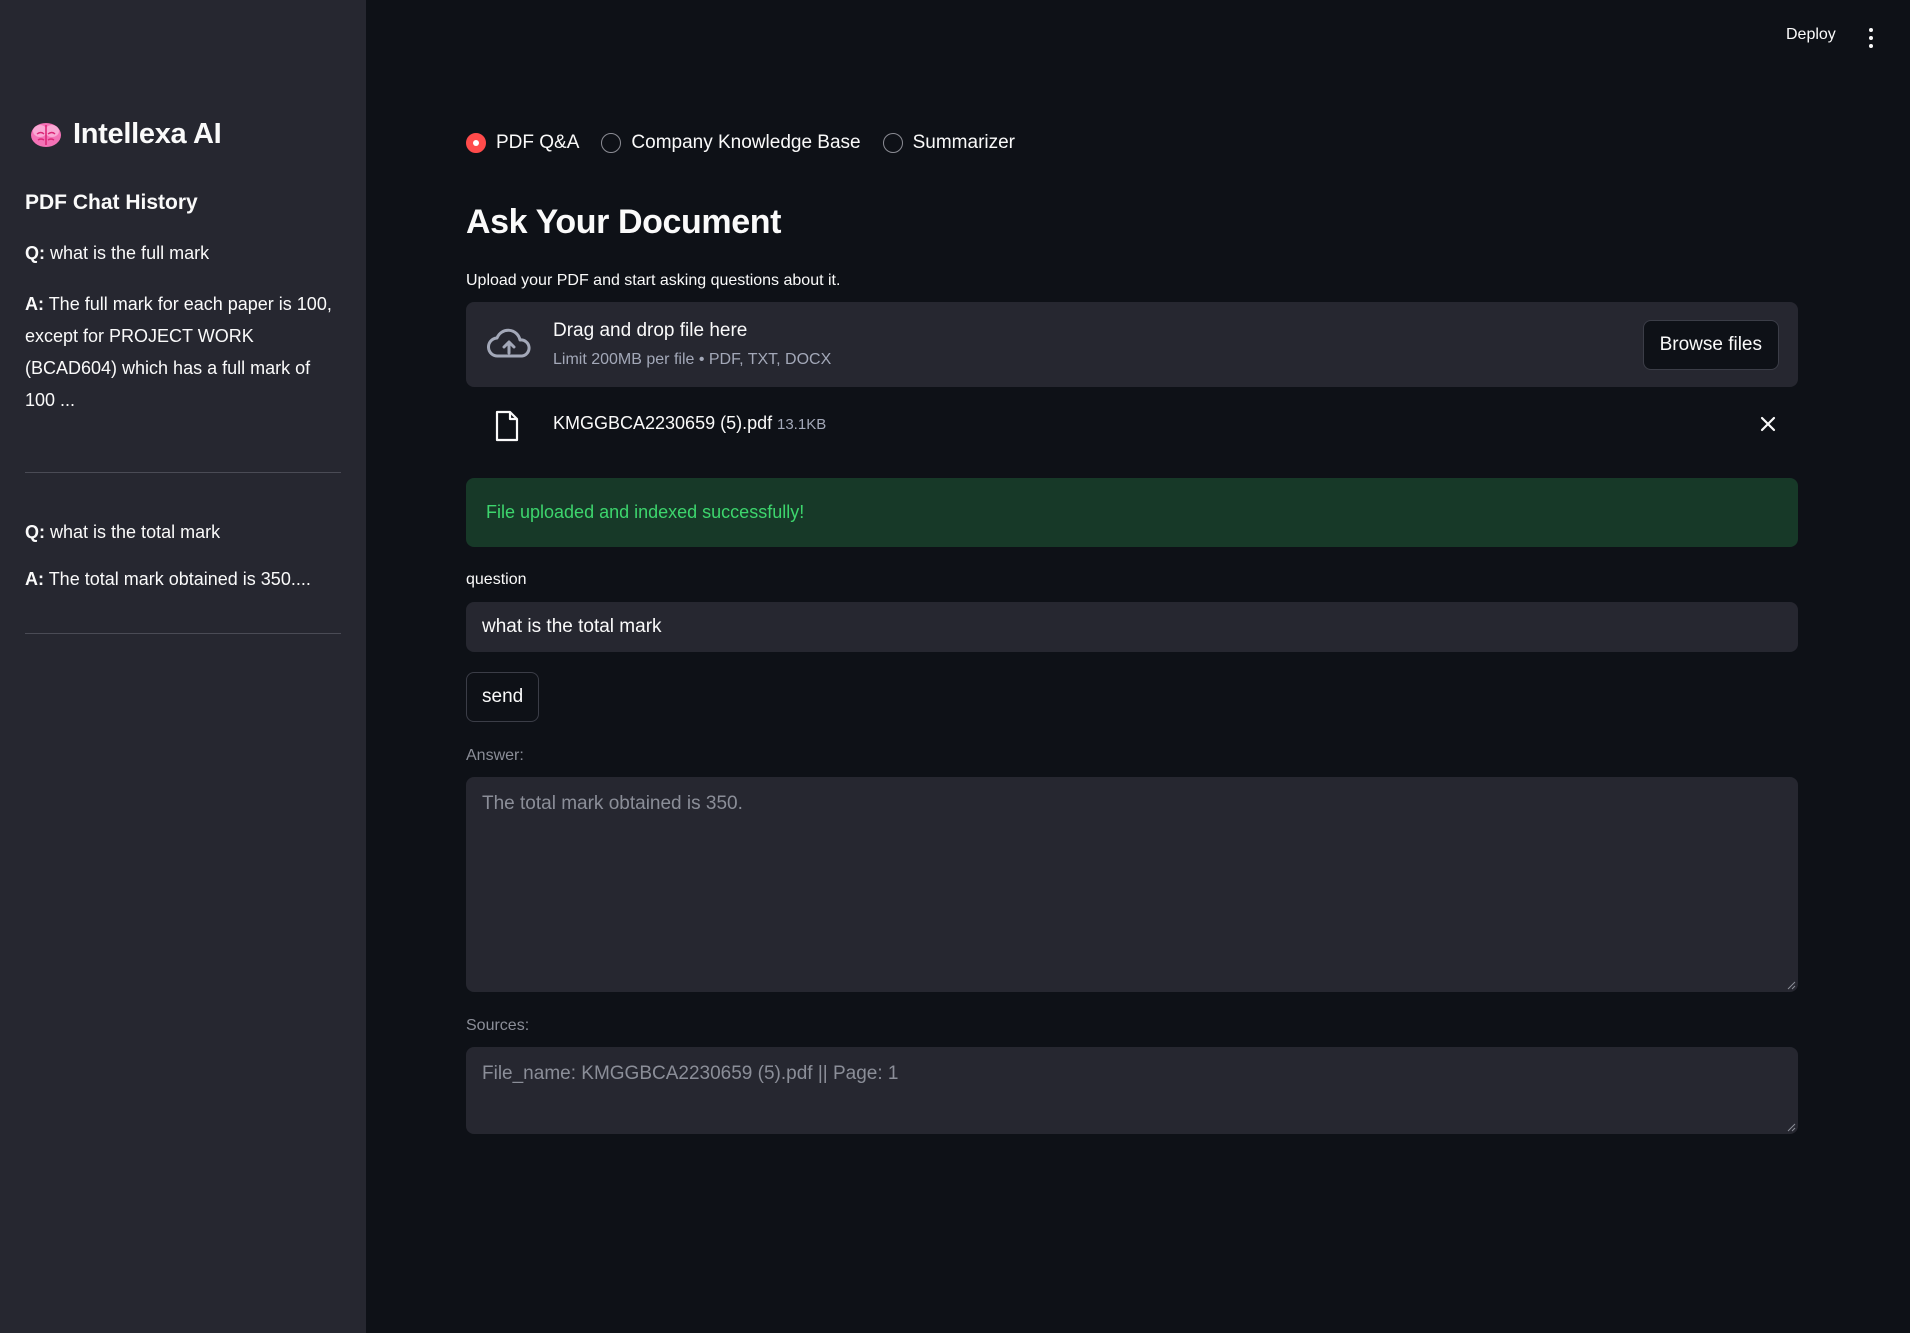  I want to click on app-title: Intellexa AI, so click(147, 134).